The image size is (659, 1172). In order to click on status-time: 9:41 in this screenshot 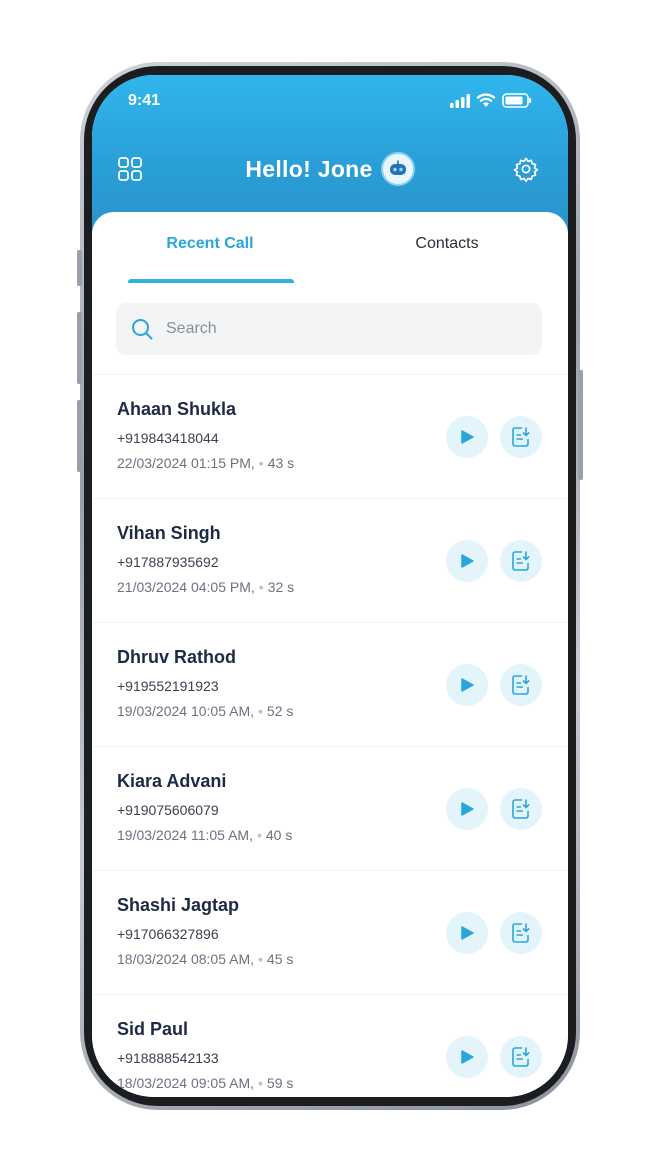, I will do `click(144, 100)`.